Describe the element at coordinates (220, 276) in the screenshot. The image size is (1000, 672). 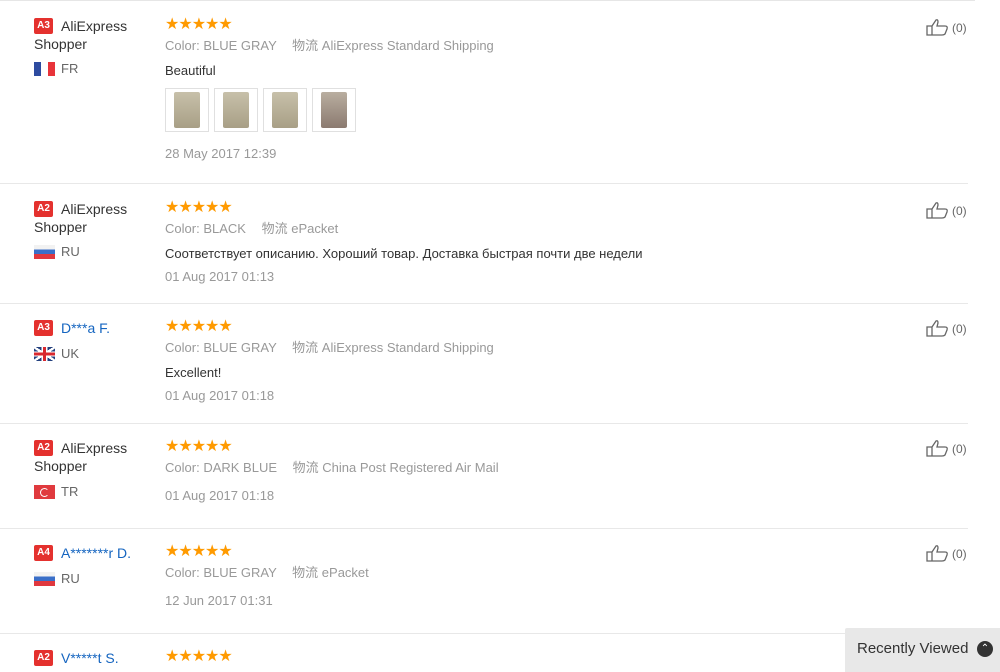
I see `review-date: 01 Aug 2017 01:13` at that location.